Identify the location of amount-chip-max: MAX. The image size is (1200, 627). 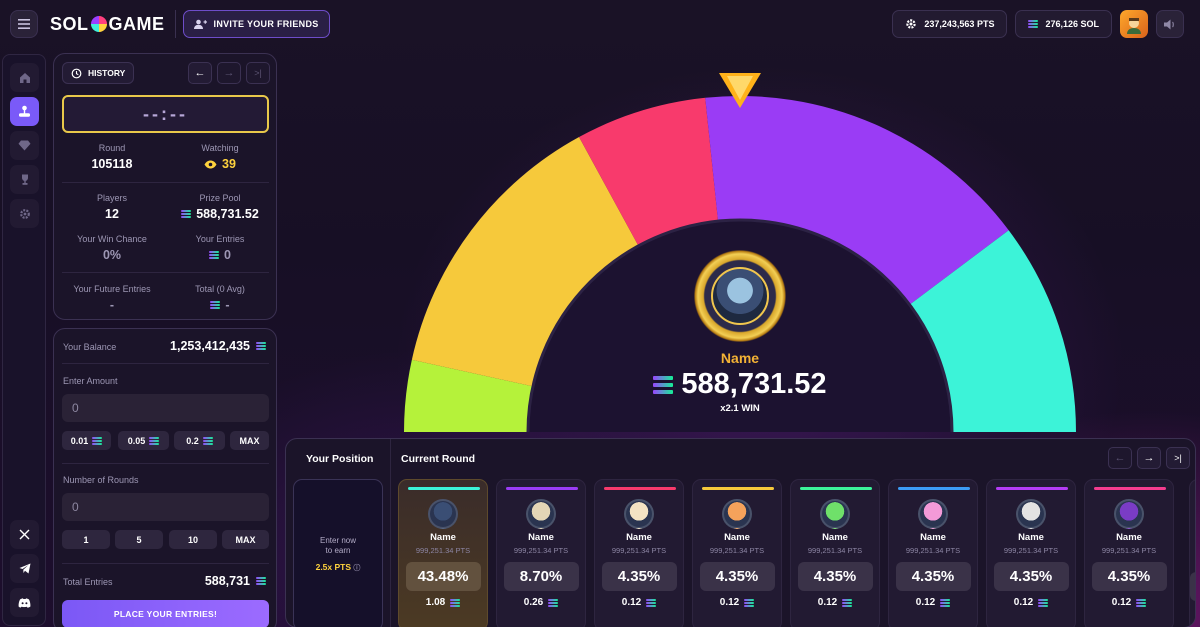
(249, 440).